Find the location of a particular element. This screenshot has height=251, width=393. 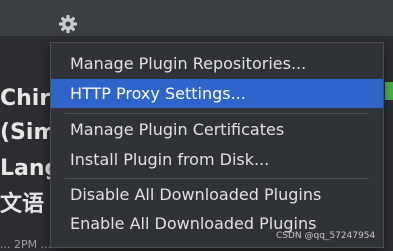

watermark: CSDN @qq_57247954 is located at coordinates (326, 236).